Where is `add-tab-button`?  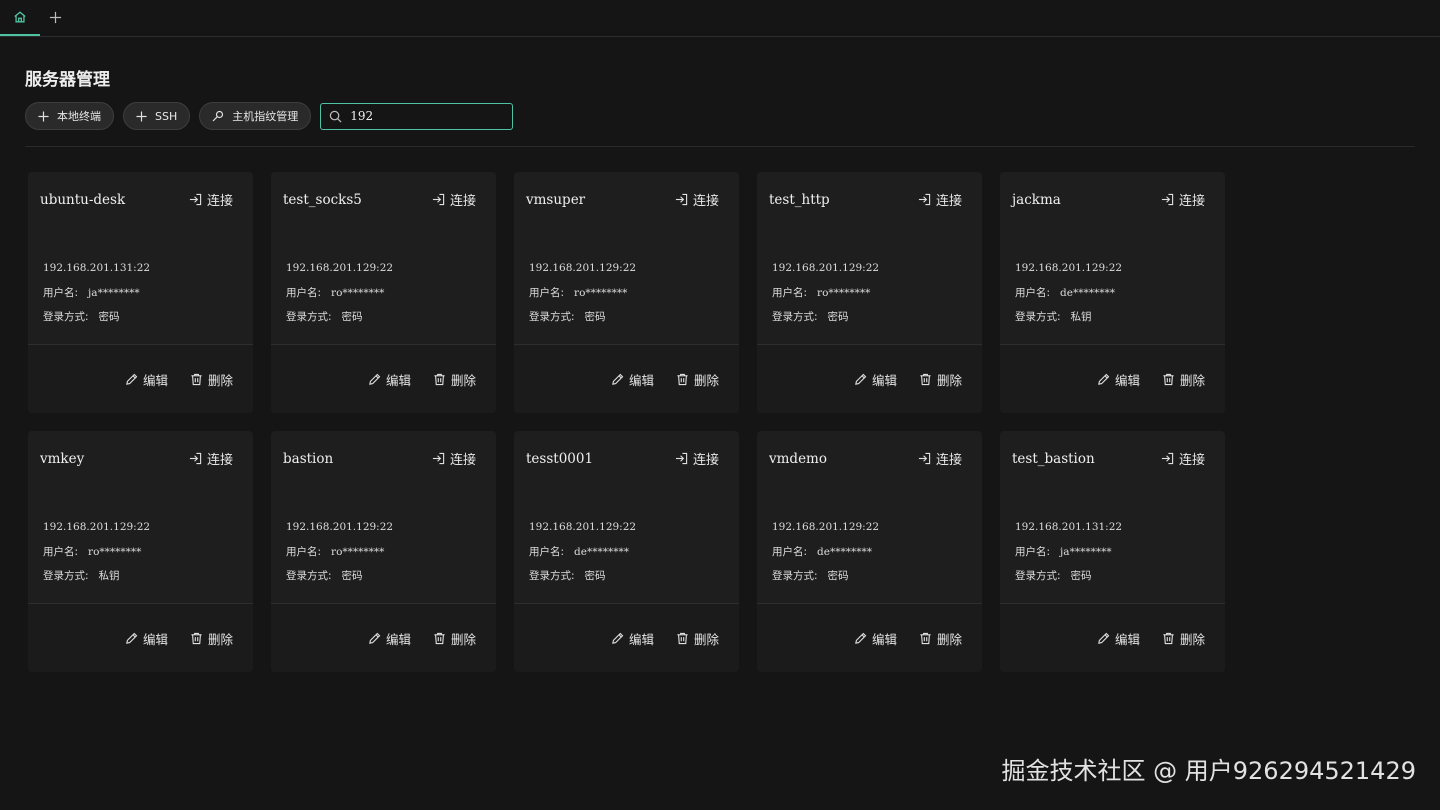
add-tab-button is located at coordinates (55, 18).